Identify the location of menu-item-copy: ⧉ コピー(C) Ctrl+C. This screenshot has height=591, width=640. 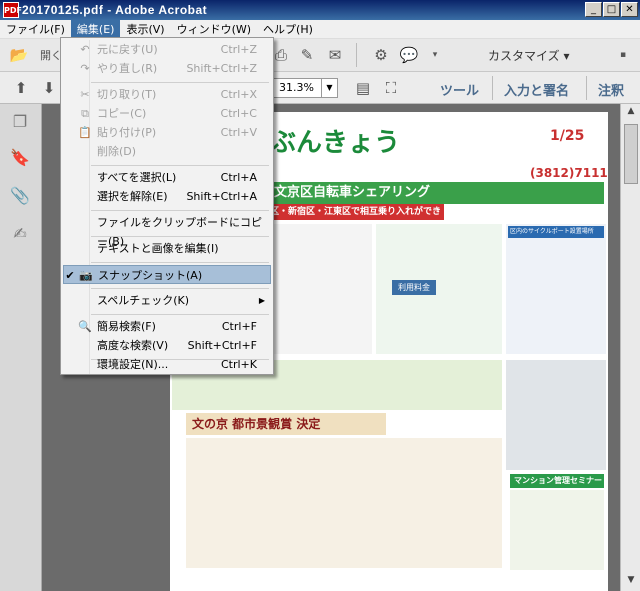
(167, 113).